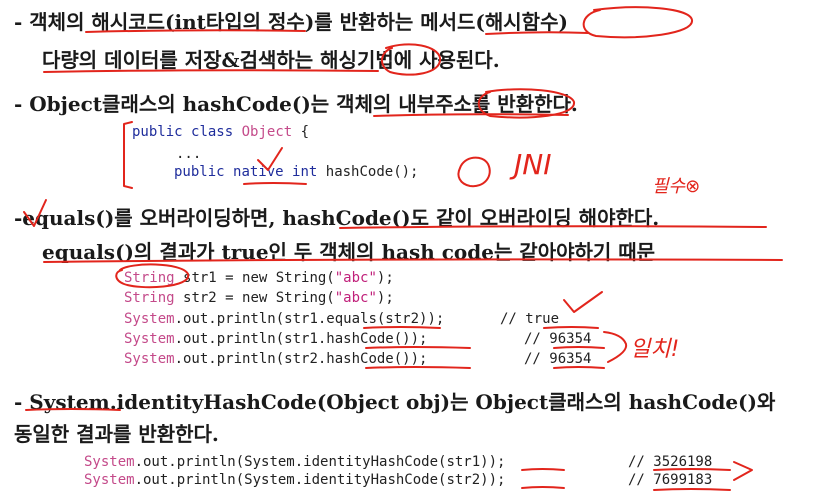 Image resolution: width=813 pixels, height=502 pixels. Describe the element at coordinates (543, 487) in the screenshot. I see `underline-str2` at that location.